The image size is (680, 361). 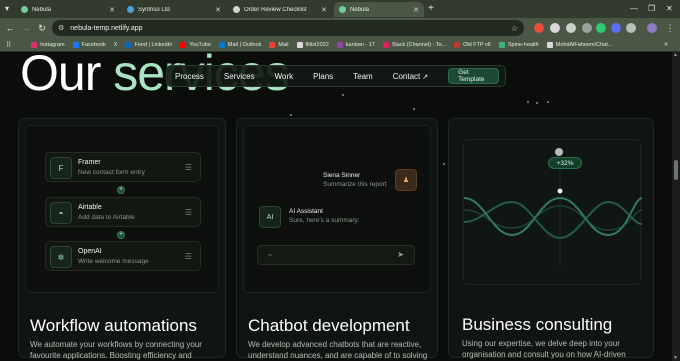 I want to click on scroll-down-icon: ▼, so click(x=675, y=358).